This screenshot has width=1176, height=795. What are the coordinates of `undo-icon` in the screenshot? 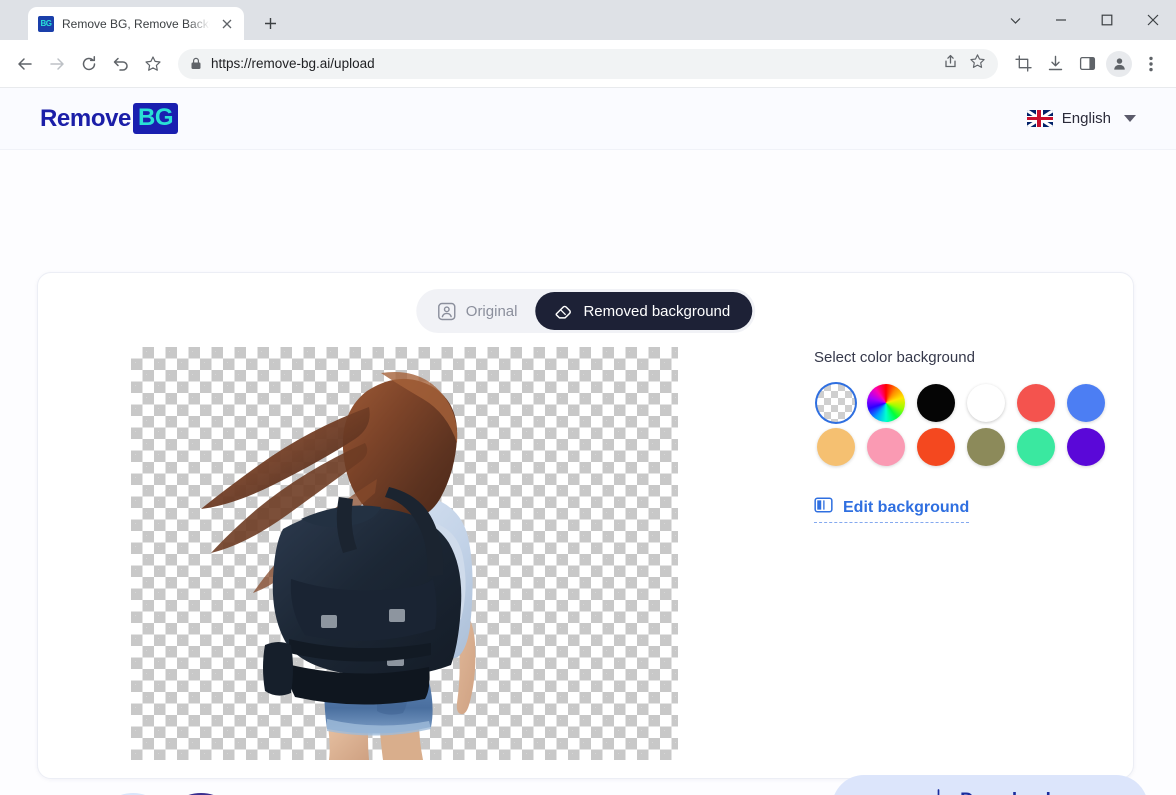 It's located at (121, 64).